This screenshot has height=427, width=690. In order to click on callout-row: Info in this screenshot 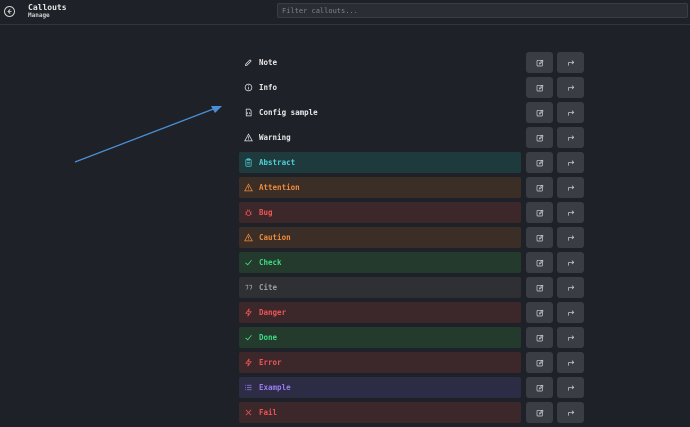, I will do `click(411, 87)`.